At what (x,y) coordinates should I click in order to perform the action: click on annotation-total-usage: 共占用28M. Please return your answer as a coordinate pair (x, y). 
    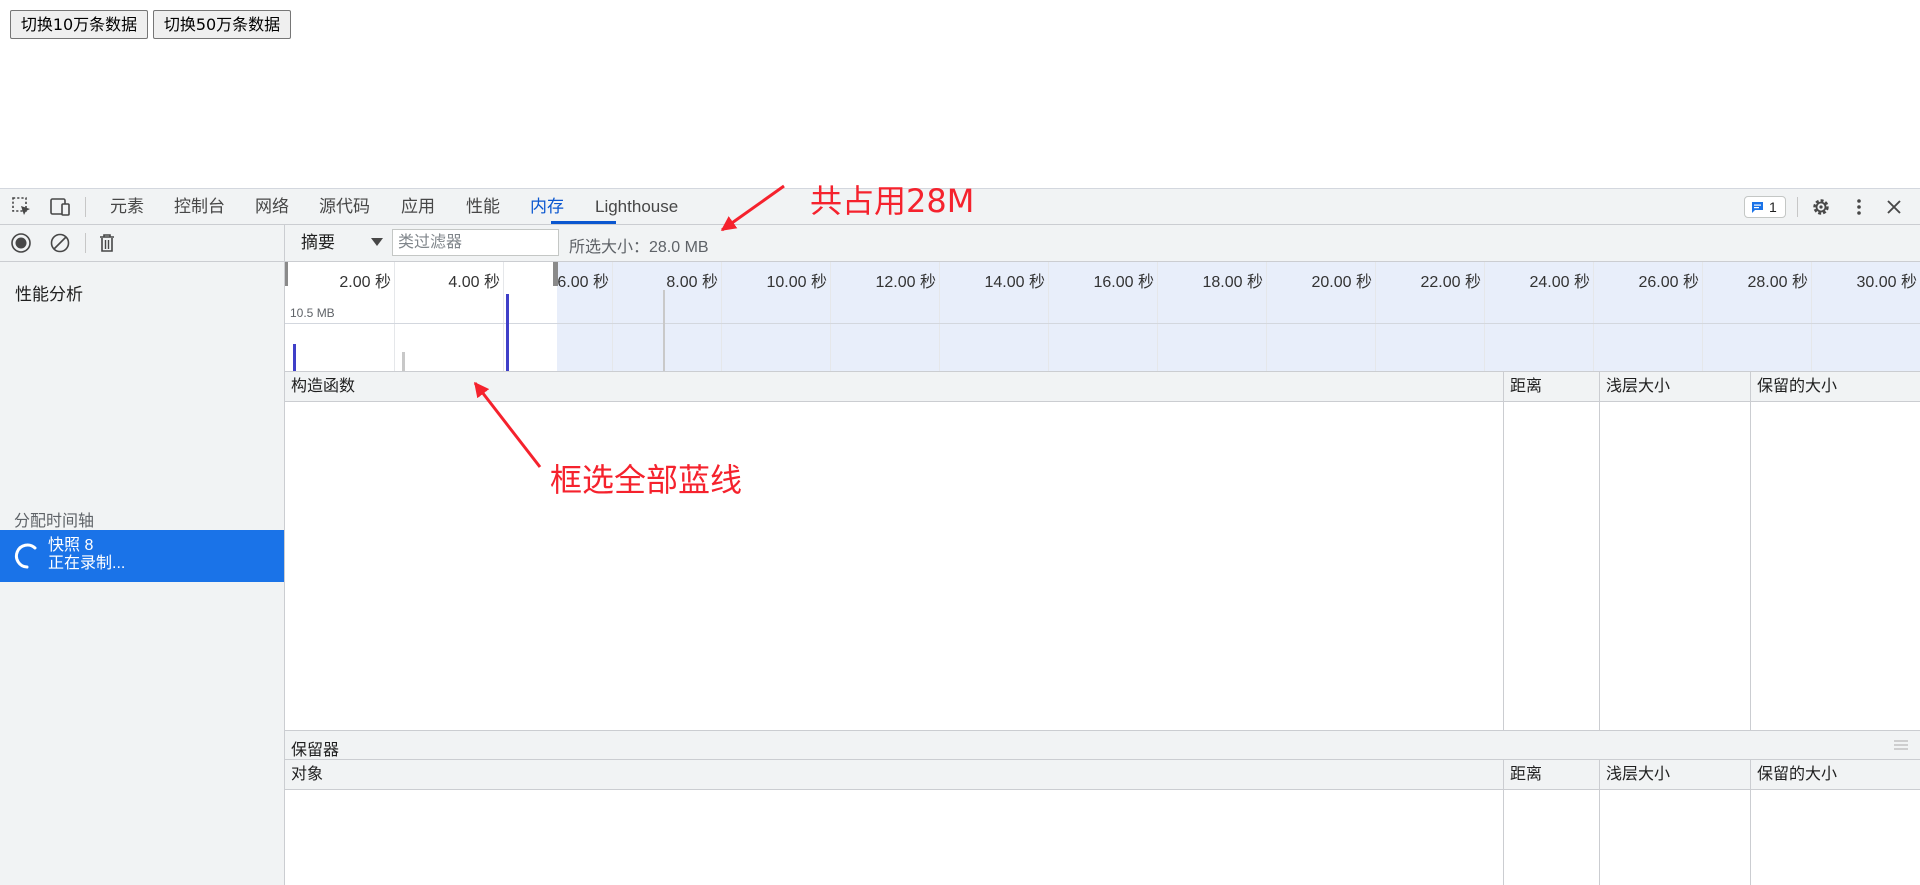
    Looking at the image, I should click on (892, 199).